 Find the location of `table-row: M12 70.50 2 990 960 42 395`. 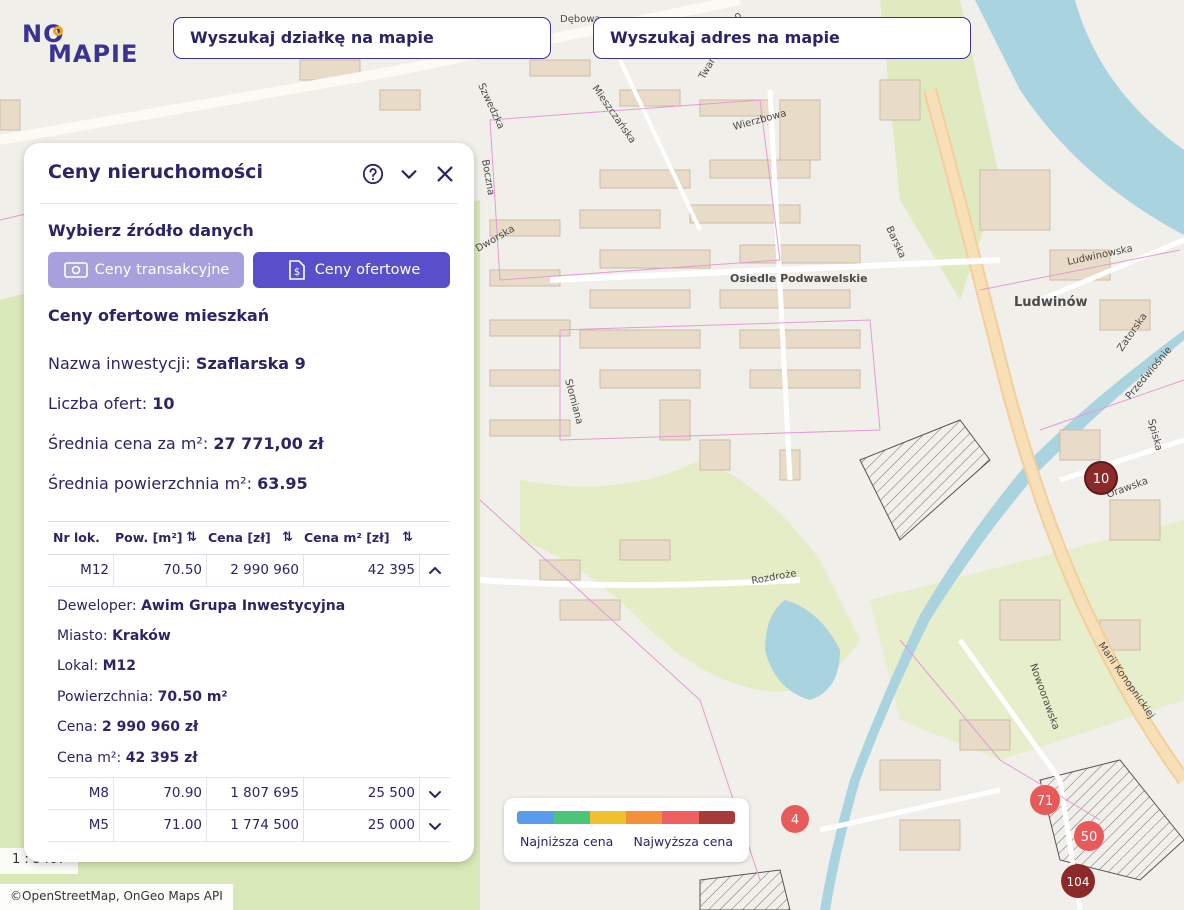

table-row: M12 70.50 2 990 960 42 395 is located at coordinates (249, 571).